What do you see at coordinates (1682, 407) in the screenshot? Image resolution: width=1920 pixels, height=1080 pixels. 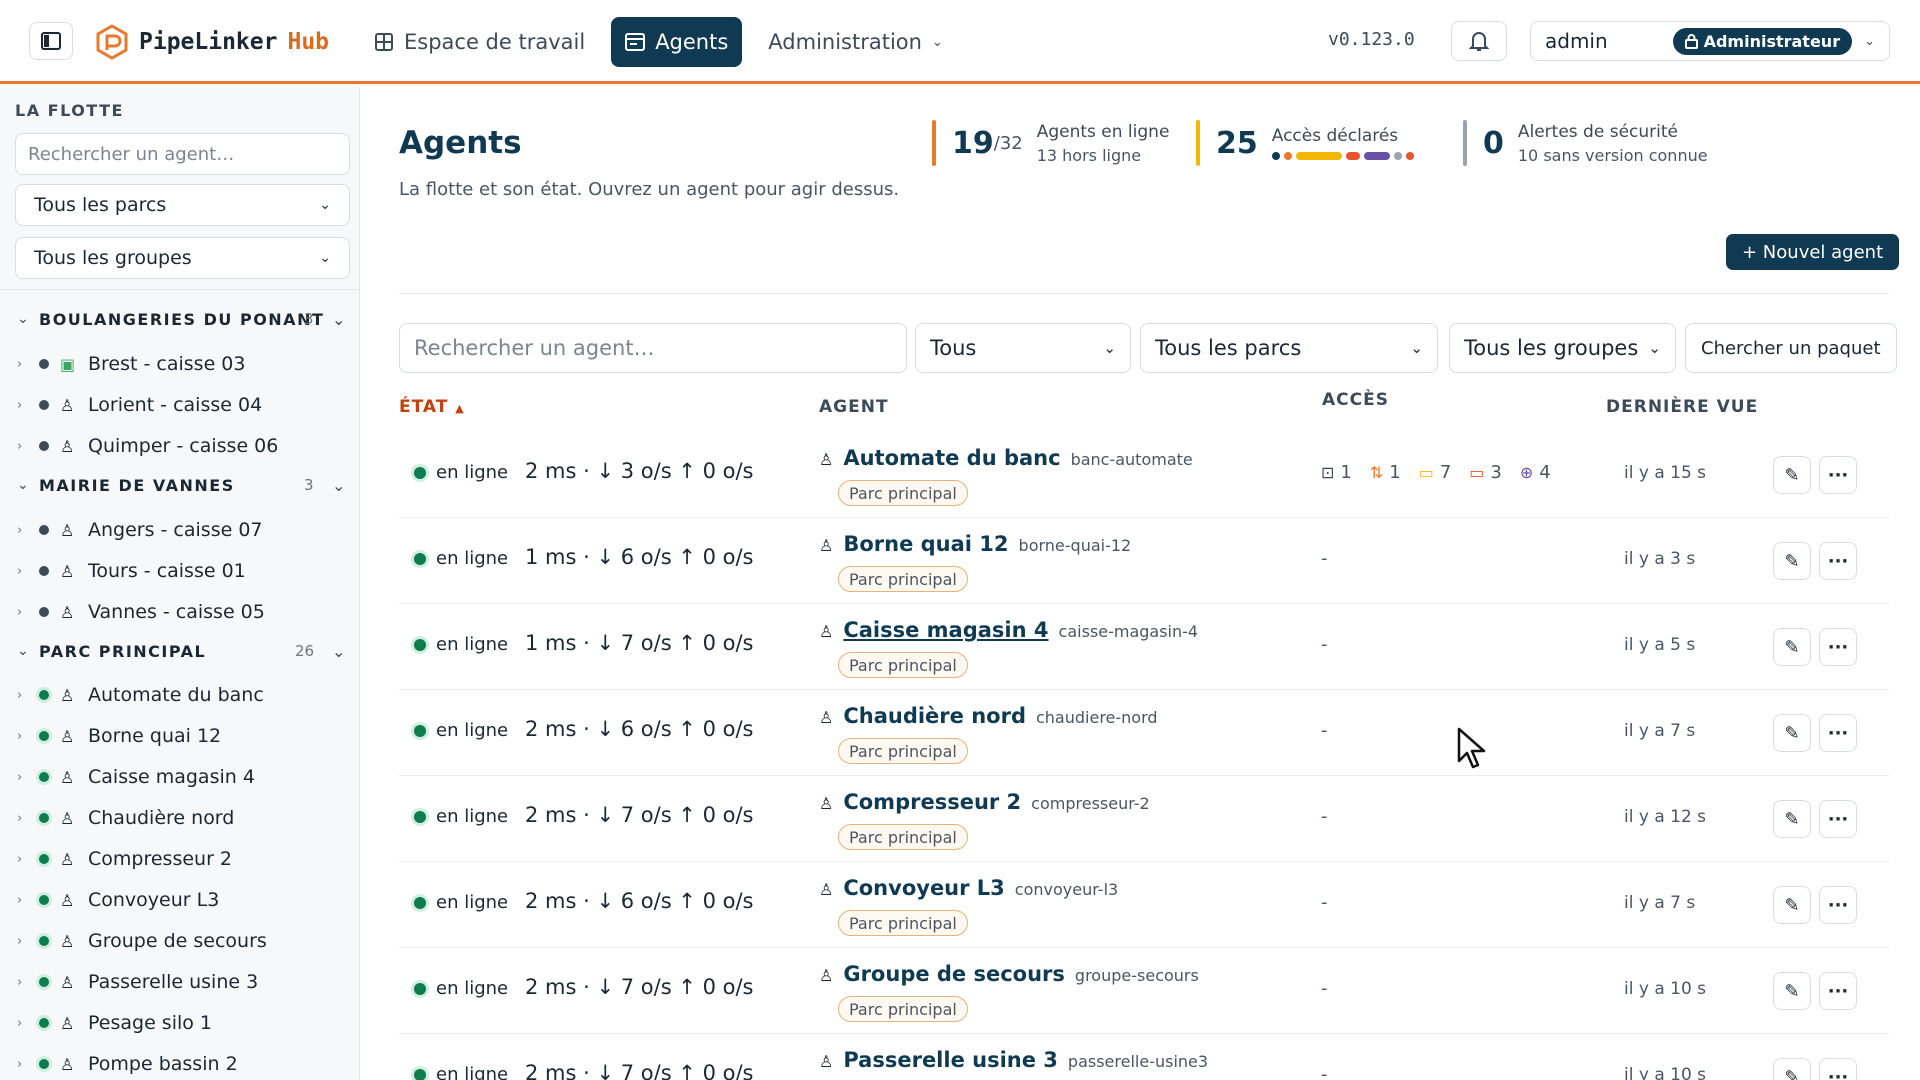 I see `column-header-last-seen: DERNIÈRE VUE` at bounding box center [1682, 407].